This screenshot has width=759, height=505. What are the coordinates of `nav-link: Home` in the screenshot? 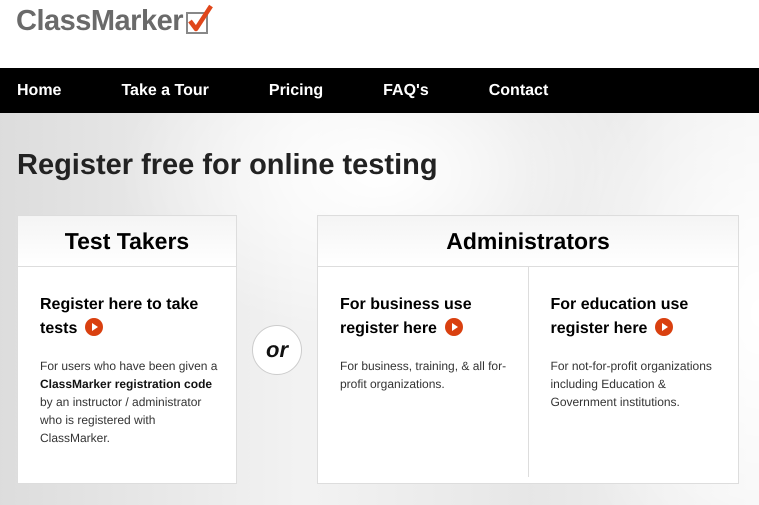 It's located at (39, 91).